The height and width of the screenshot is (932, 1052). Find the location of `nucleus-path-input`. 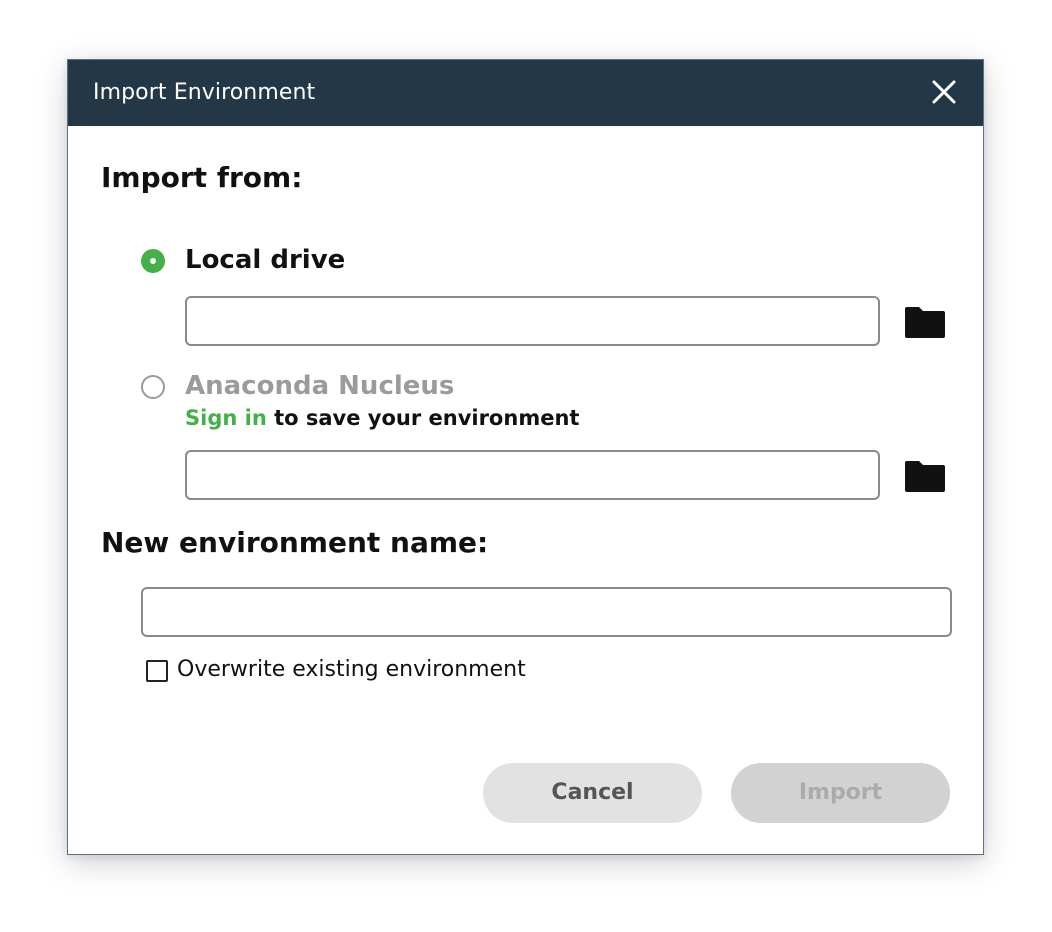

nucleus-path-input is located at coordinates (532, 475).